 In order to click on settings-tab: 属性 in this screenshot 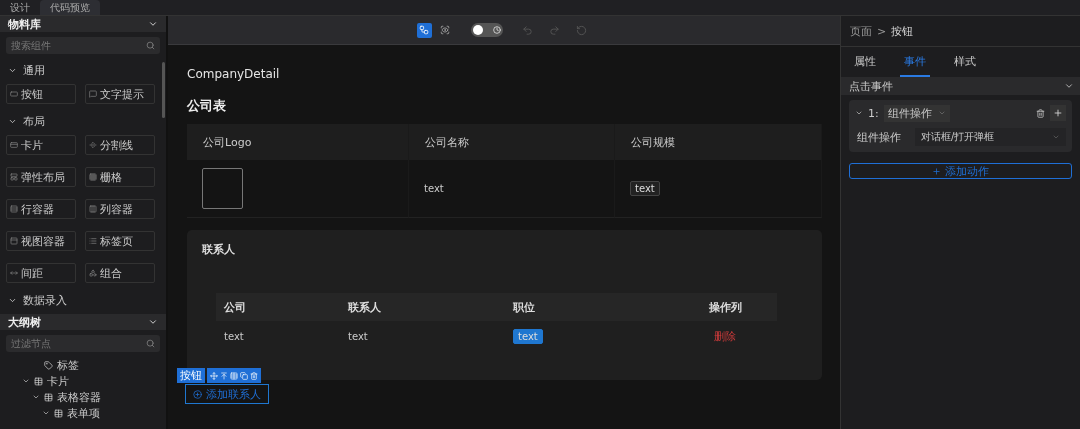, I will do `click(865, 62)`.